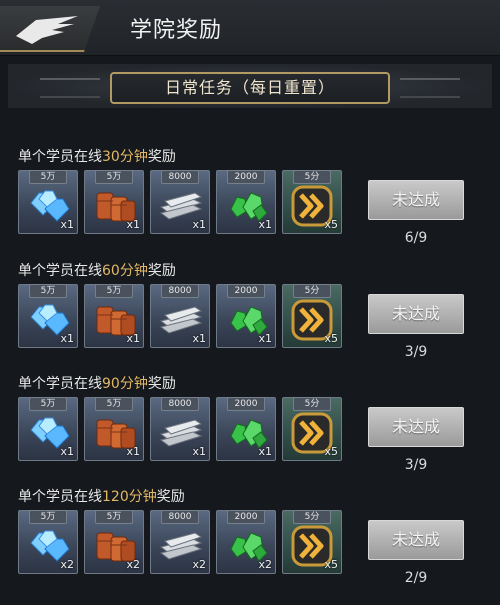  I want to click on row-title: 单个学员在线30分钟奖励, so click(97, 156).